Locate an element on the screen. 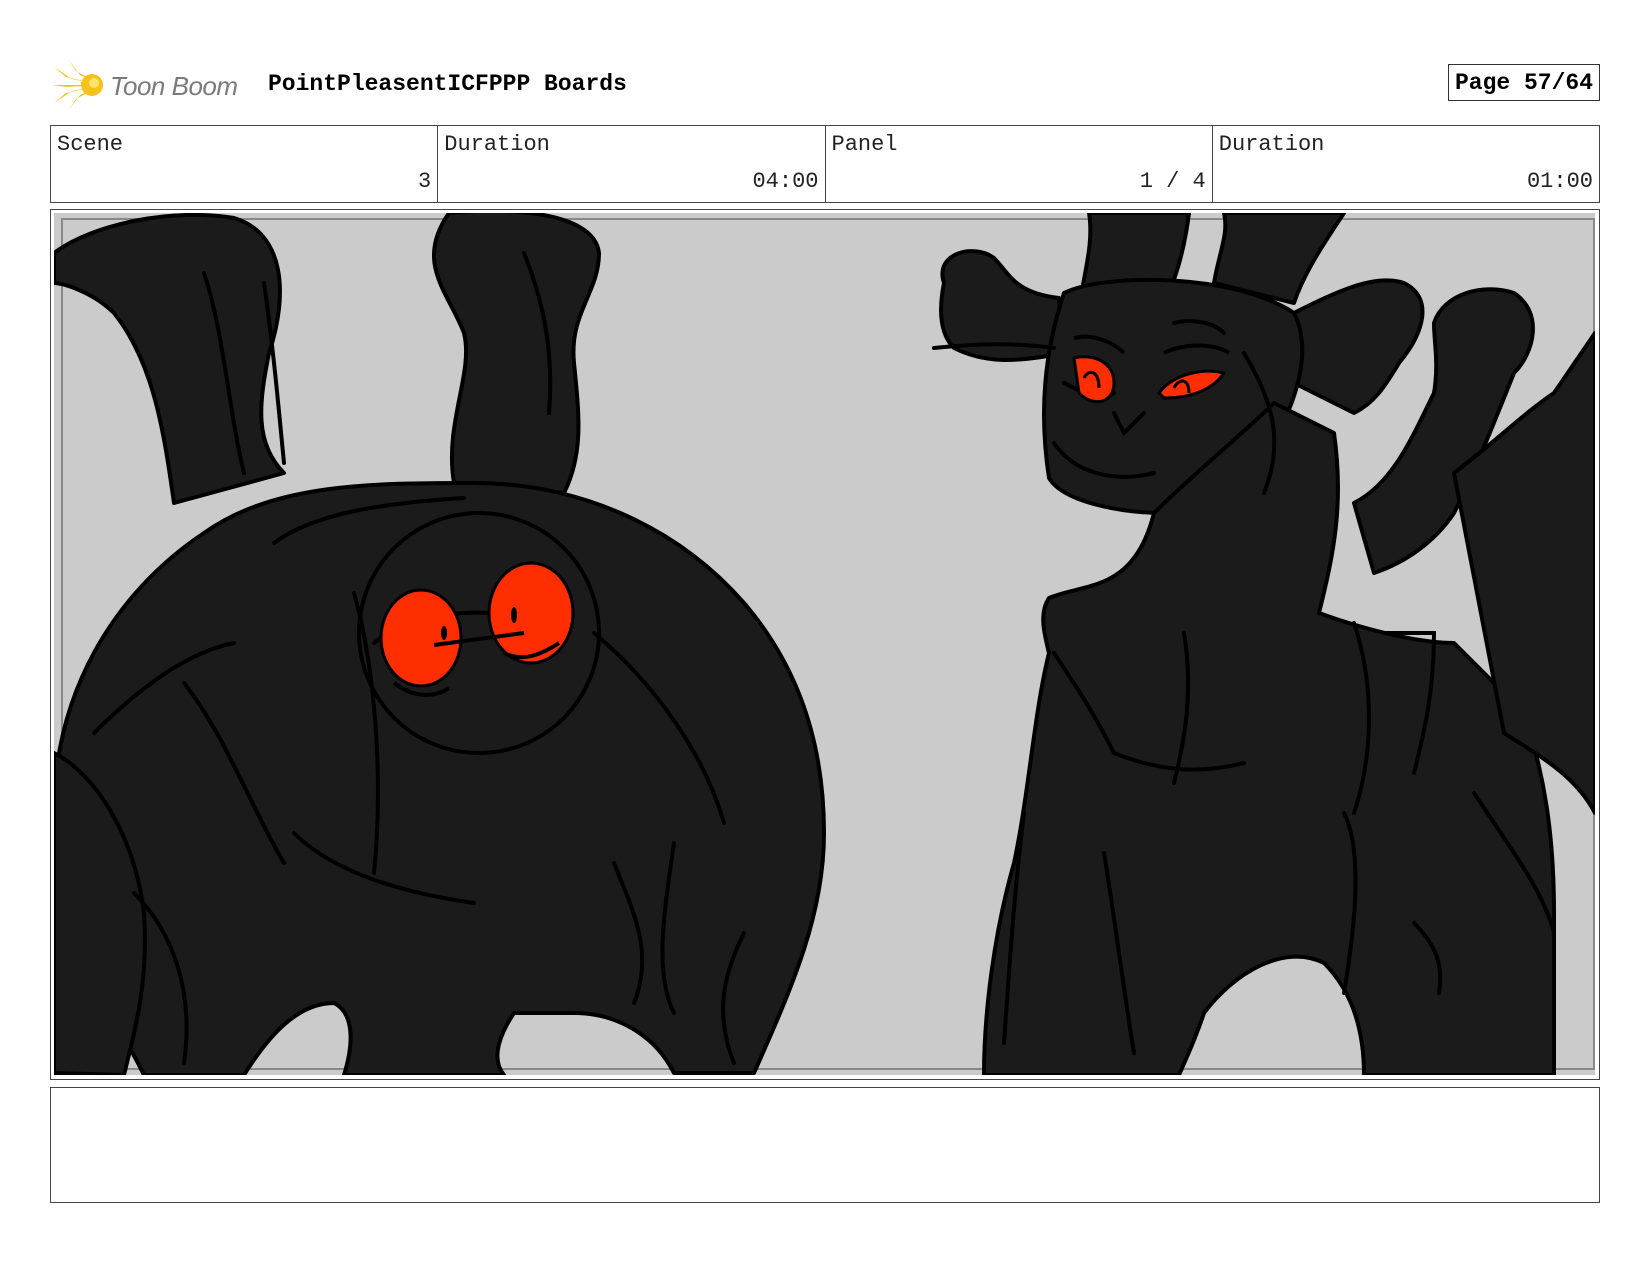  scene-label: Scene is located at coordinates (90, 144).